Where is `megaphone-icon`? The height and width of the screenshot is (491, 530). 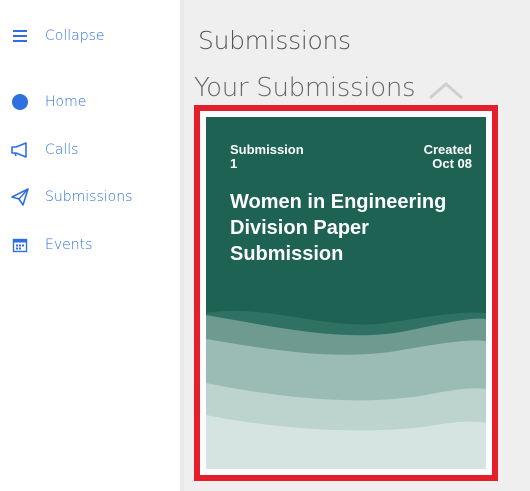
megaphone-icon is located at coordinates (20, 150).